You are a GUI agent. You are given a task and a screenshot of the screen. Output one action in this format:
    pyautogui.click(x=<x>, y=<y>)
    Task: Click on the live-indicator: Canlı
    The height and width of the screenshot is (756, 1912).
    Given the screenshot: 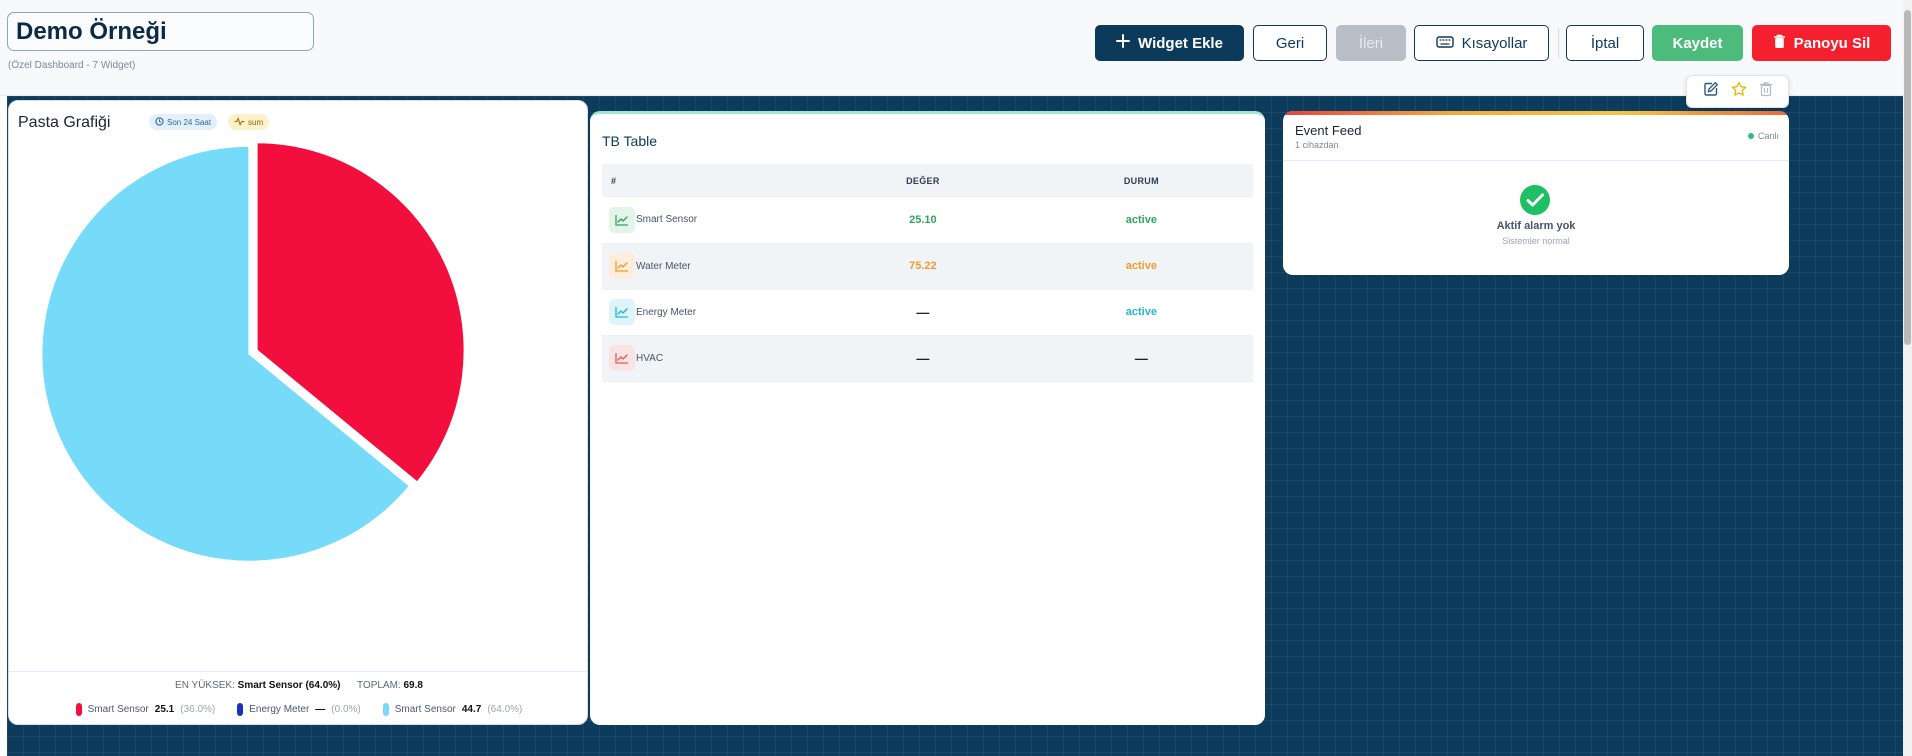 What is the action you would take?
    pyautogui.click(x=1763, y=136)
    